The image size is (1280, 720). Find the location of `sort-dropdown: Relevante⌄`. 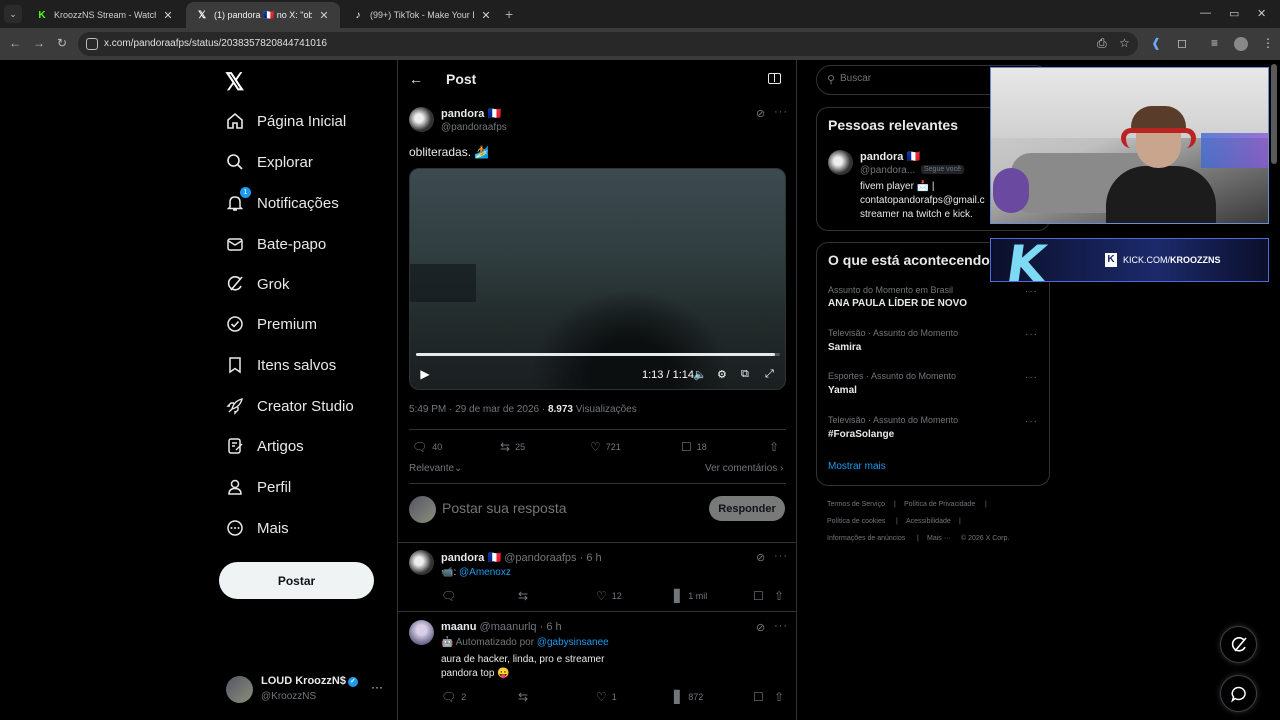

sort-dropdown: Relevante⌄ is located at coordinates (435, 468).